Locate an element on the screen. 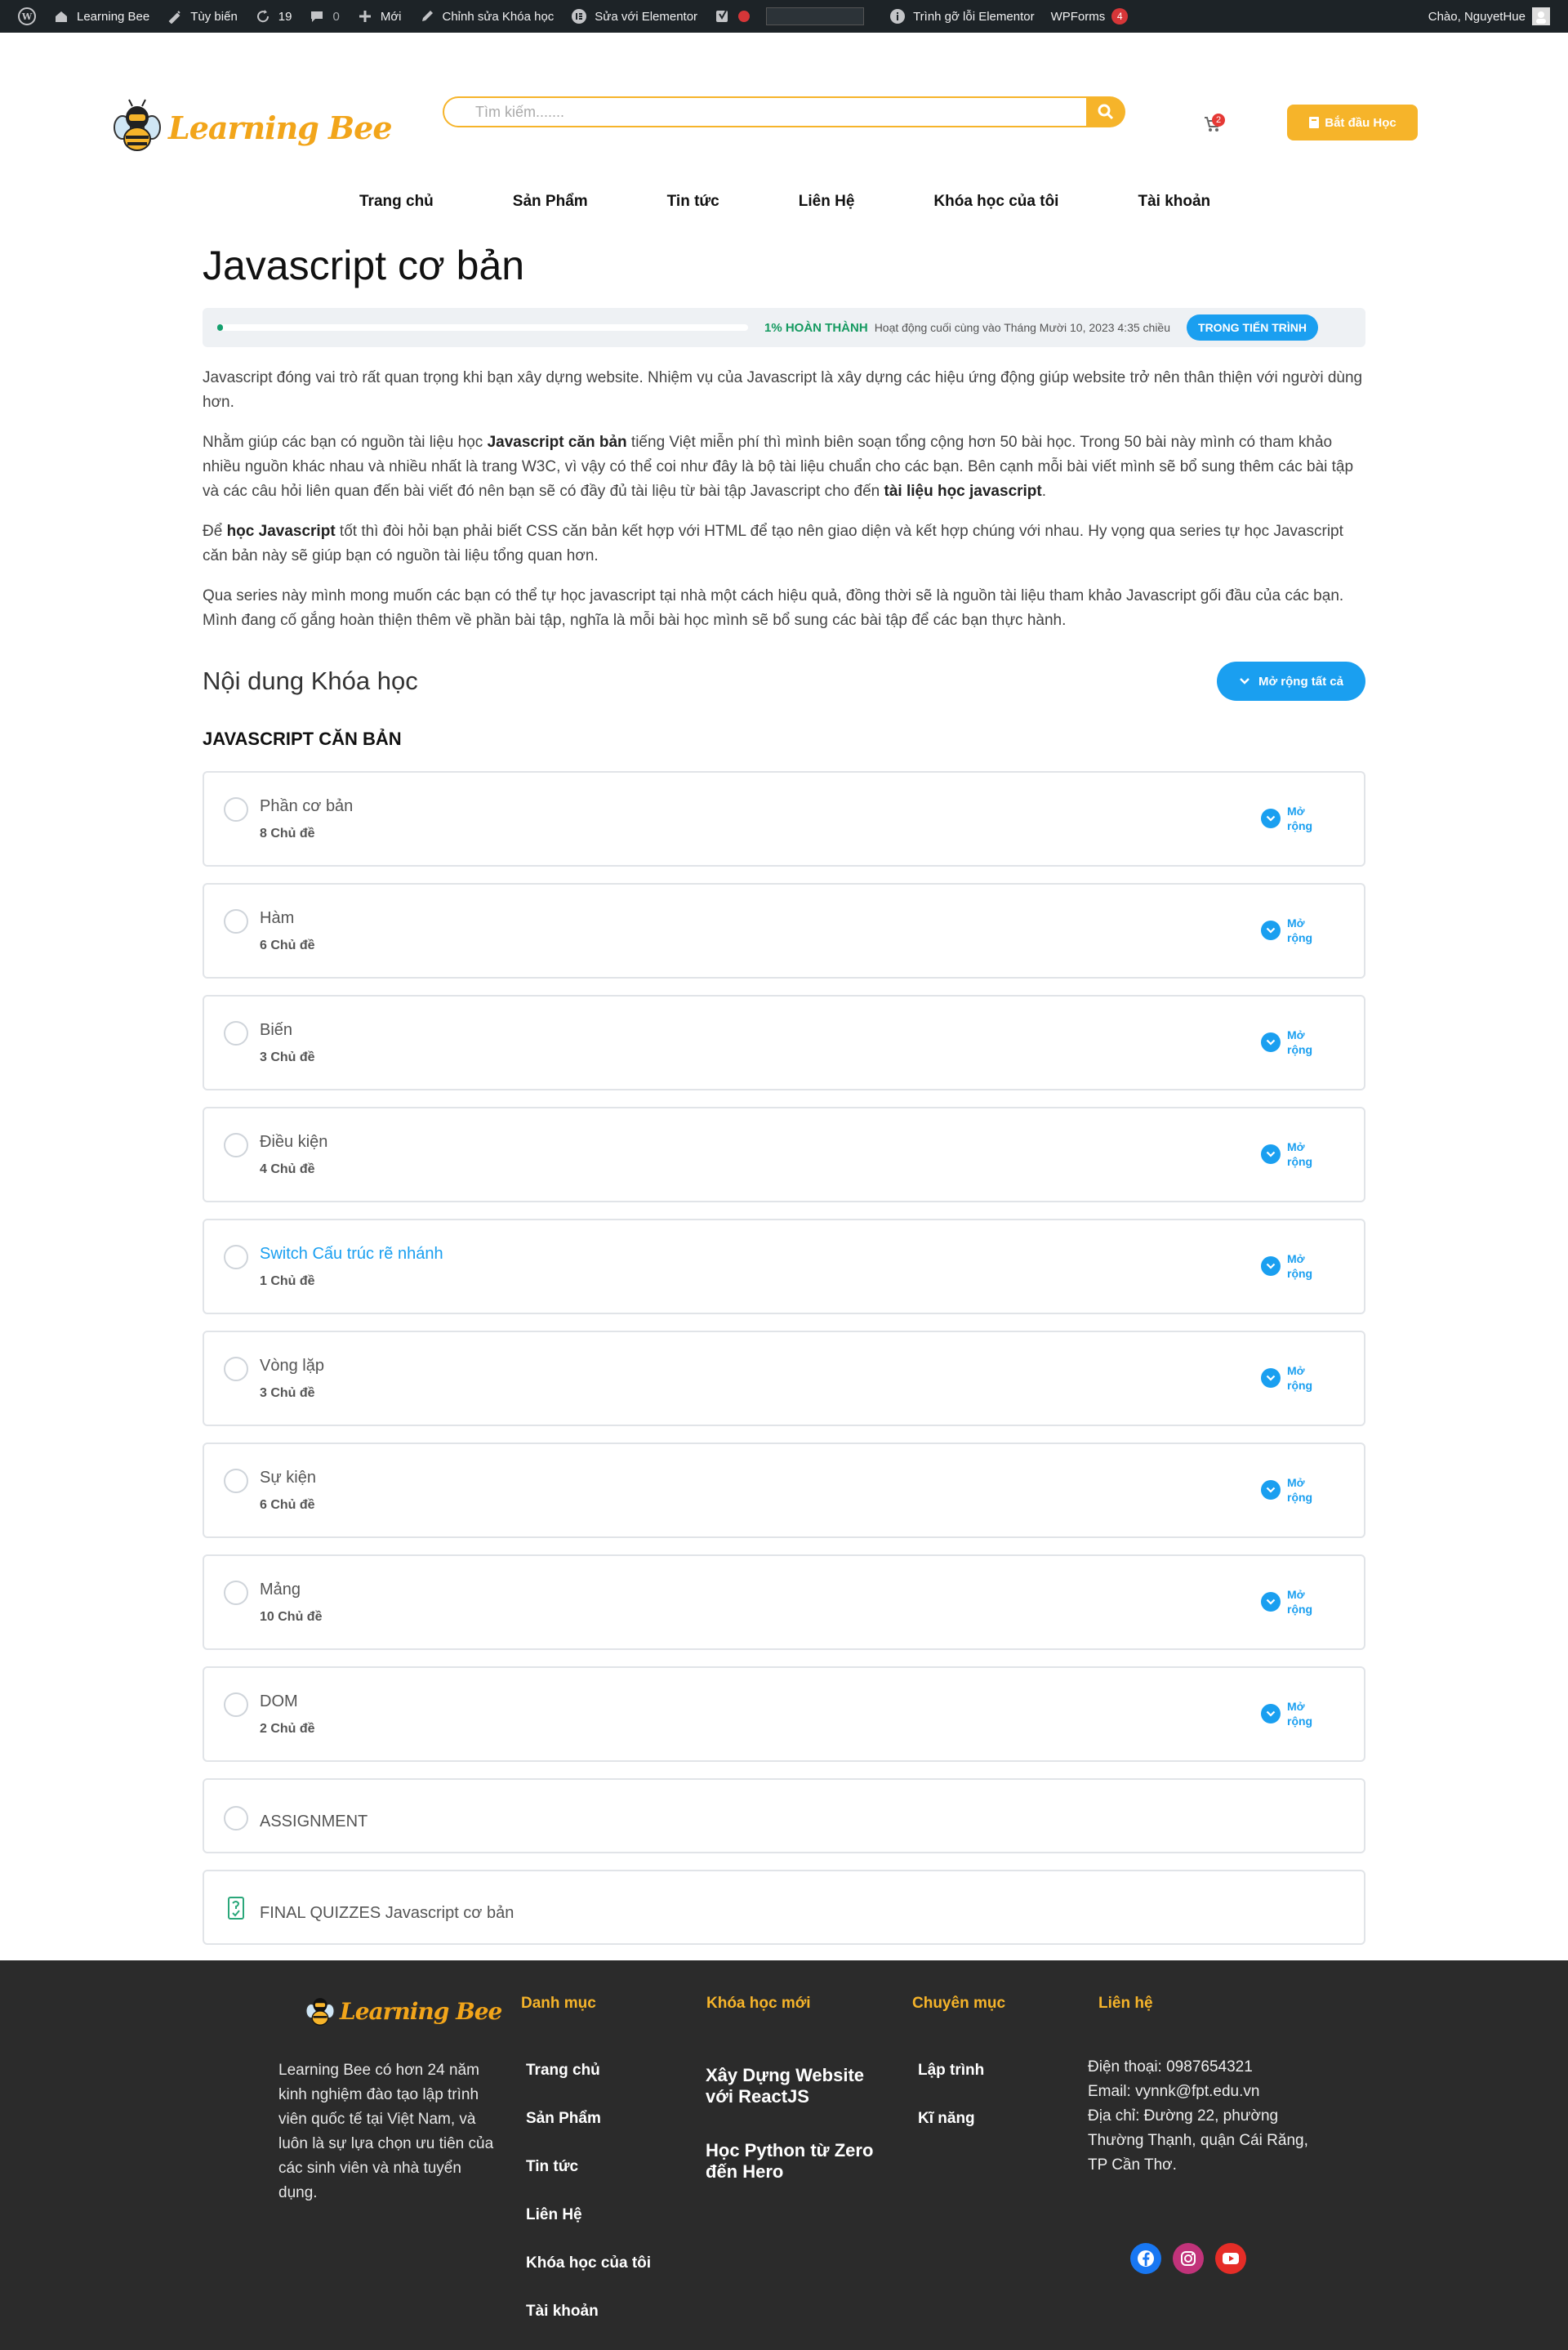  updates-link: 19 is located at coordinates (273, 17).